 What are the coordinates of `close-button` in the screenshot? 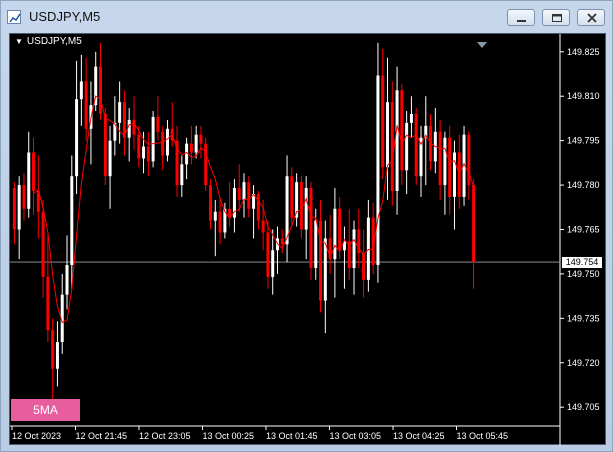 It's located at (591, 17).